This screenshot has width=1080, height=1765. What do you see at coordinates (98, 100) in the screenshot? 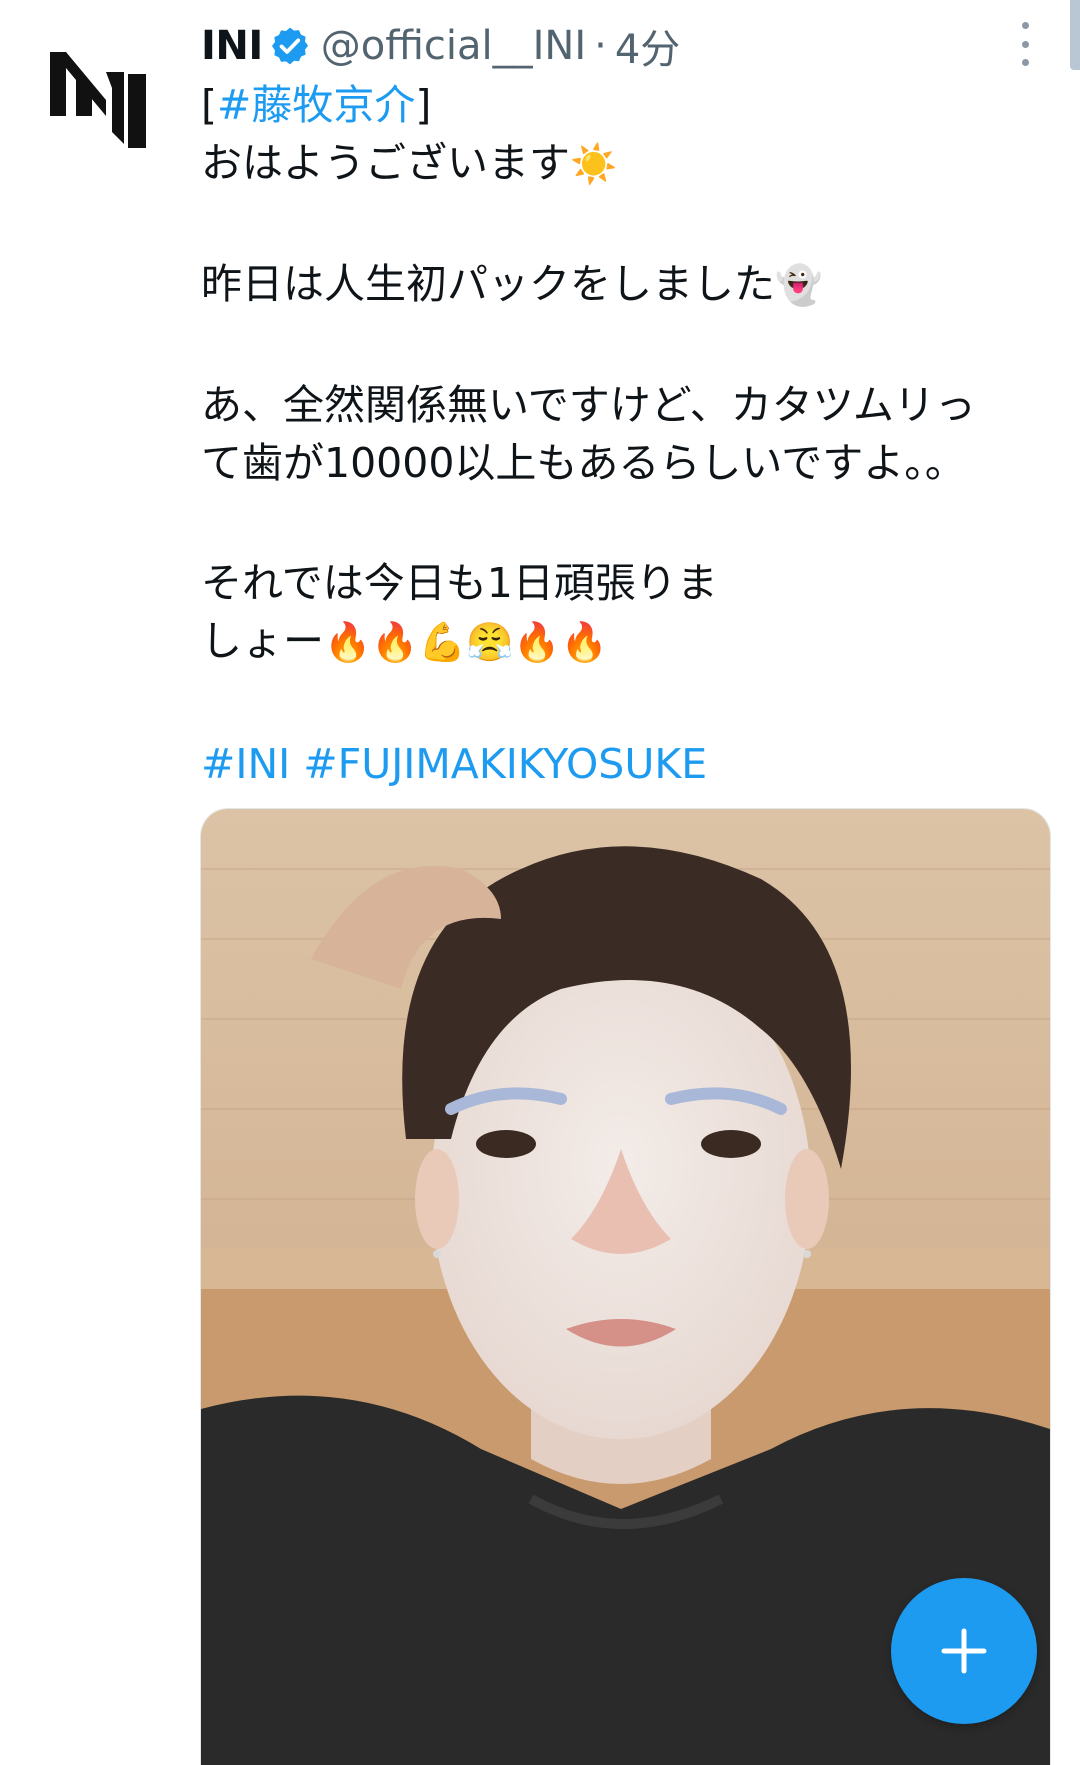
I see `ini-logo-icon` at bounding box center [98, 100].